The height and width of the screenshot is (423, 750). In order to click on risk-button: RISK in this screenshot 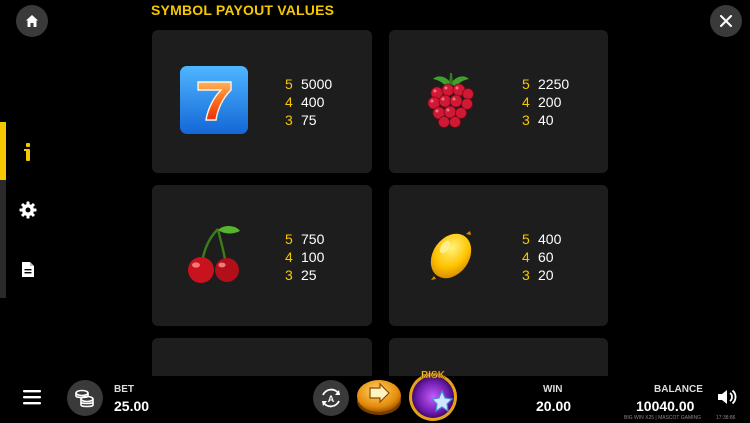, I will do `click(433, 394)`.